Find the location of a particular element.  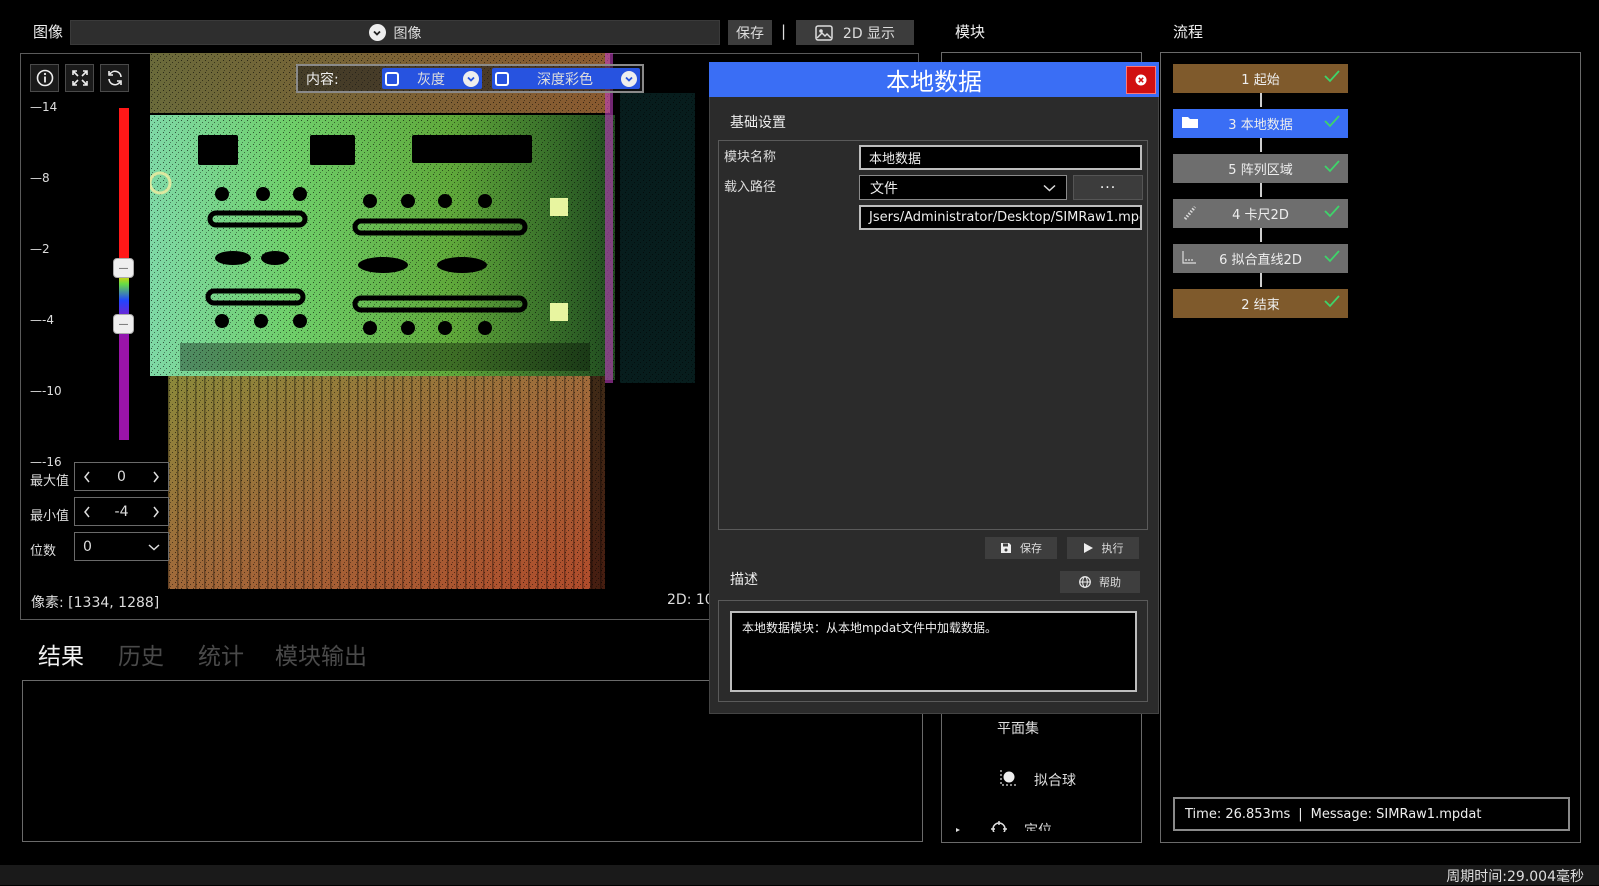

close-icon is located at coordinates (1141, 80).